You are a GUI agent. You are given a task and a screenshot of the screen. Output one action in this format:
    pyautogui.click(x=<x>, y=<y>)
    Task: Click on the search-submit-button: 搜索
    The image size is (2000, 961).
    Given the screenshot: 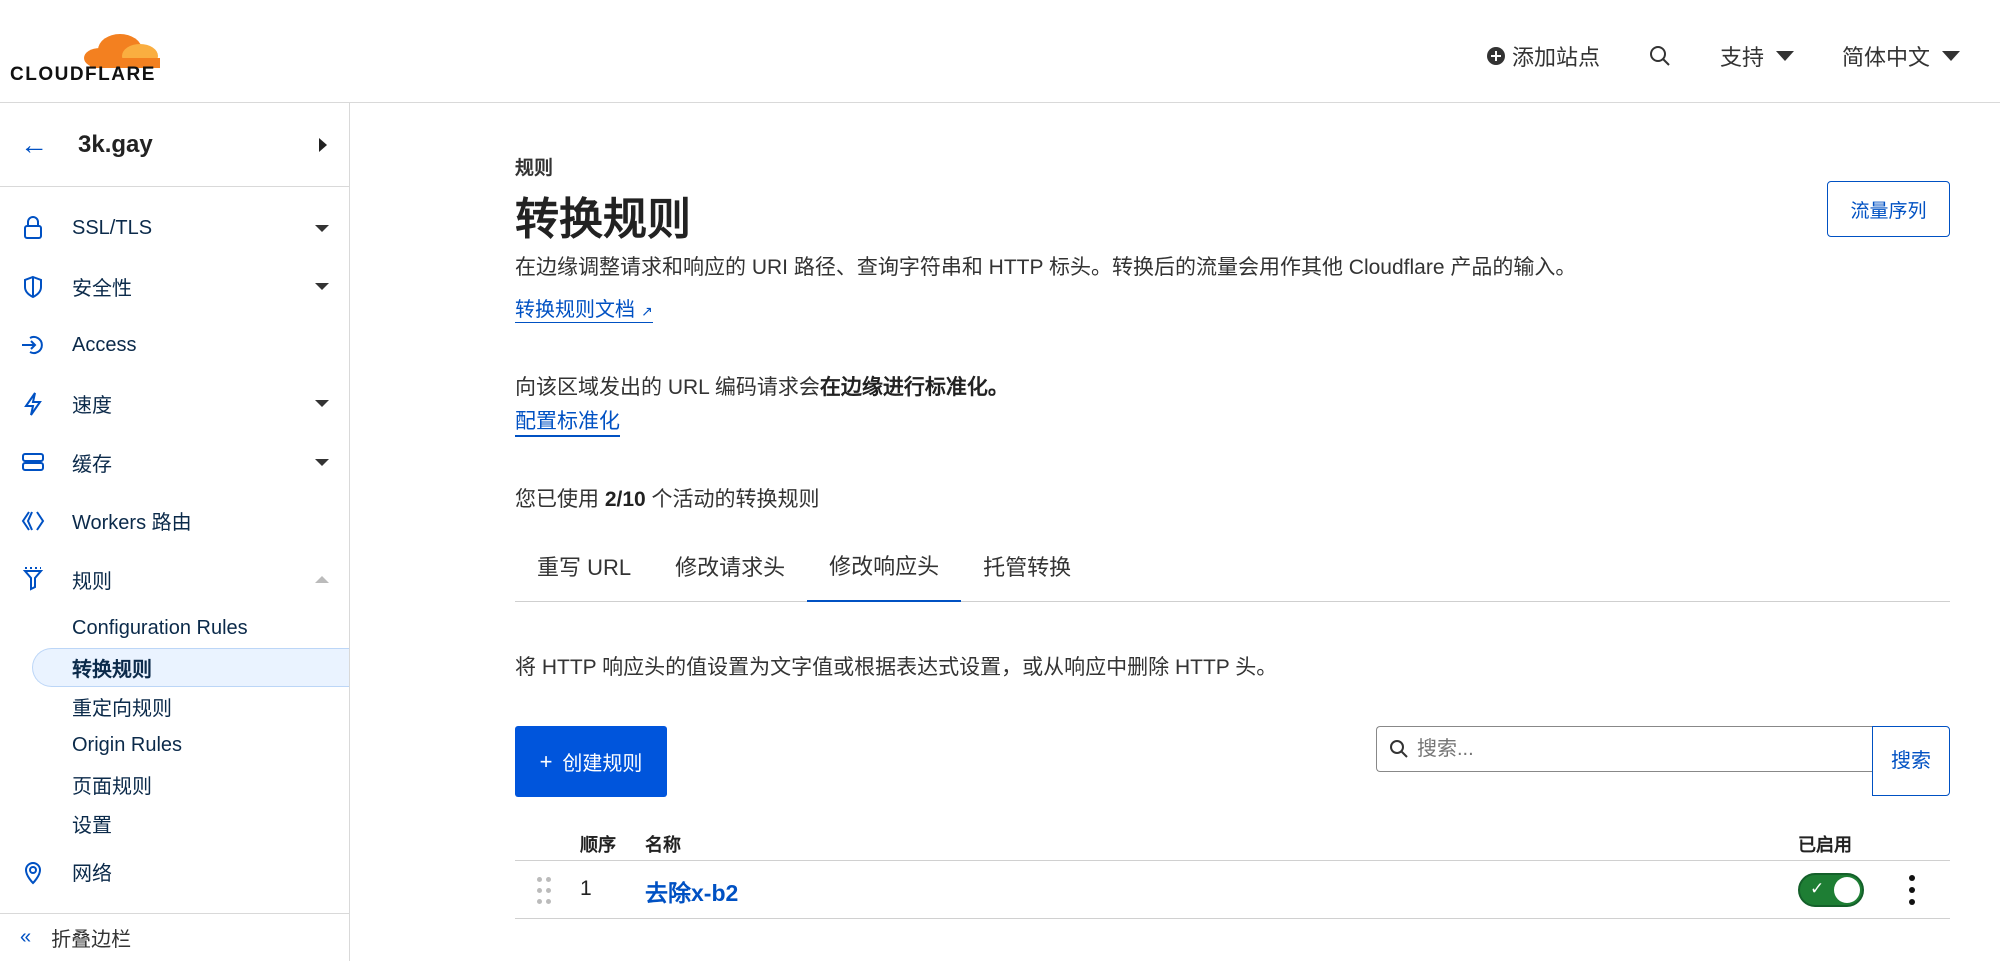 What is the action you would take?
    pyautogui.click(x=1911, y=761)
    